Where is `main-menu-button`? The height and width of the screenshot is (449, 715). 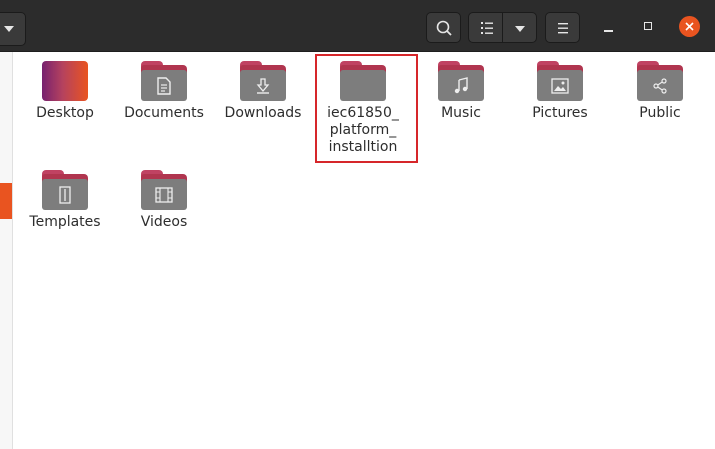 main-menu-button is located at coordinates (562, 27).